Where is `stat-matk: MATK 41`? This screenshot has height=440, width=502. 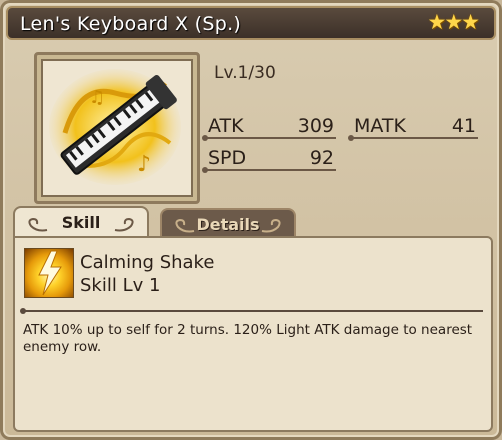 stat-matk: MATK 41 is located at coordinates (413, 128).